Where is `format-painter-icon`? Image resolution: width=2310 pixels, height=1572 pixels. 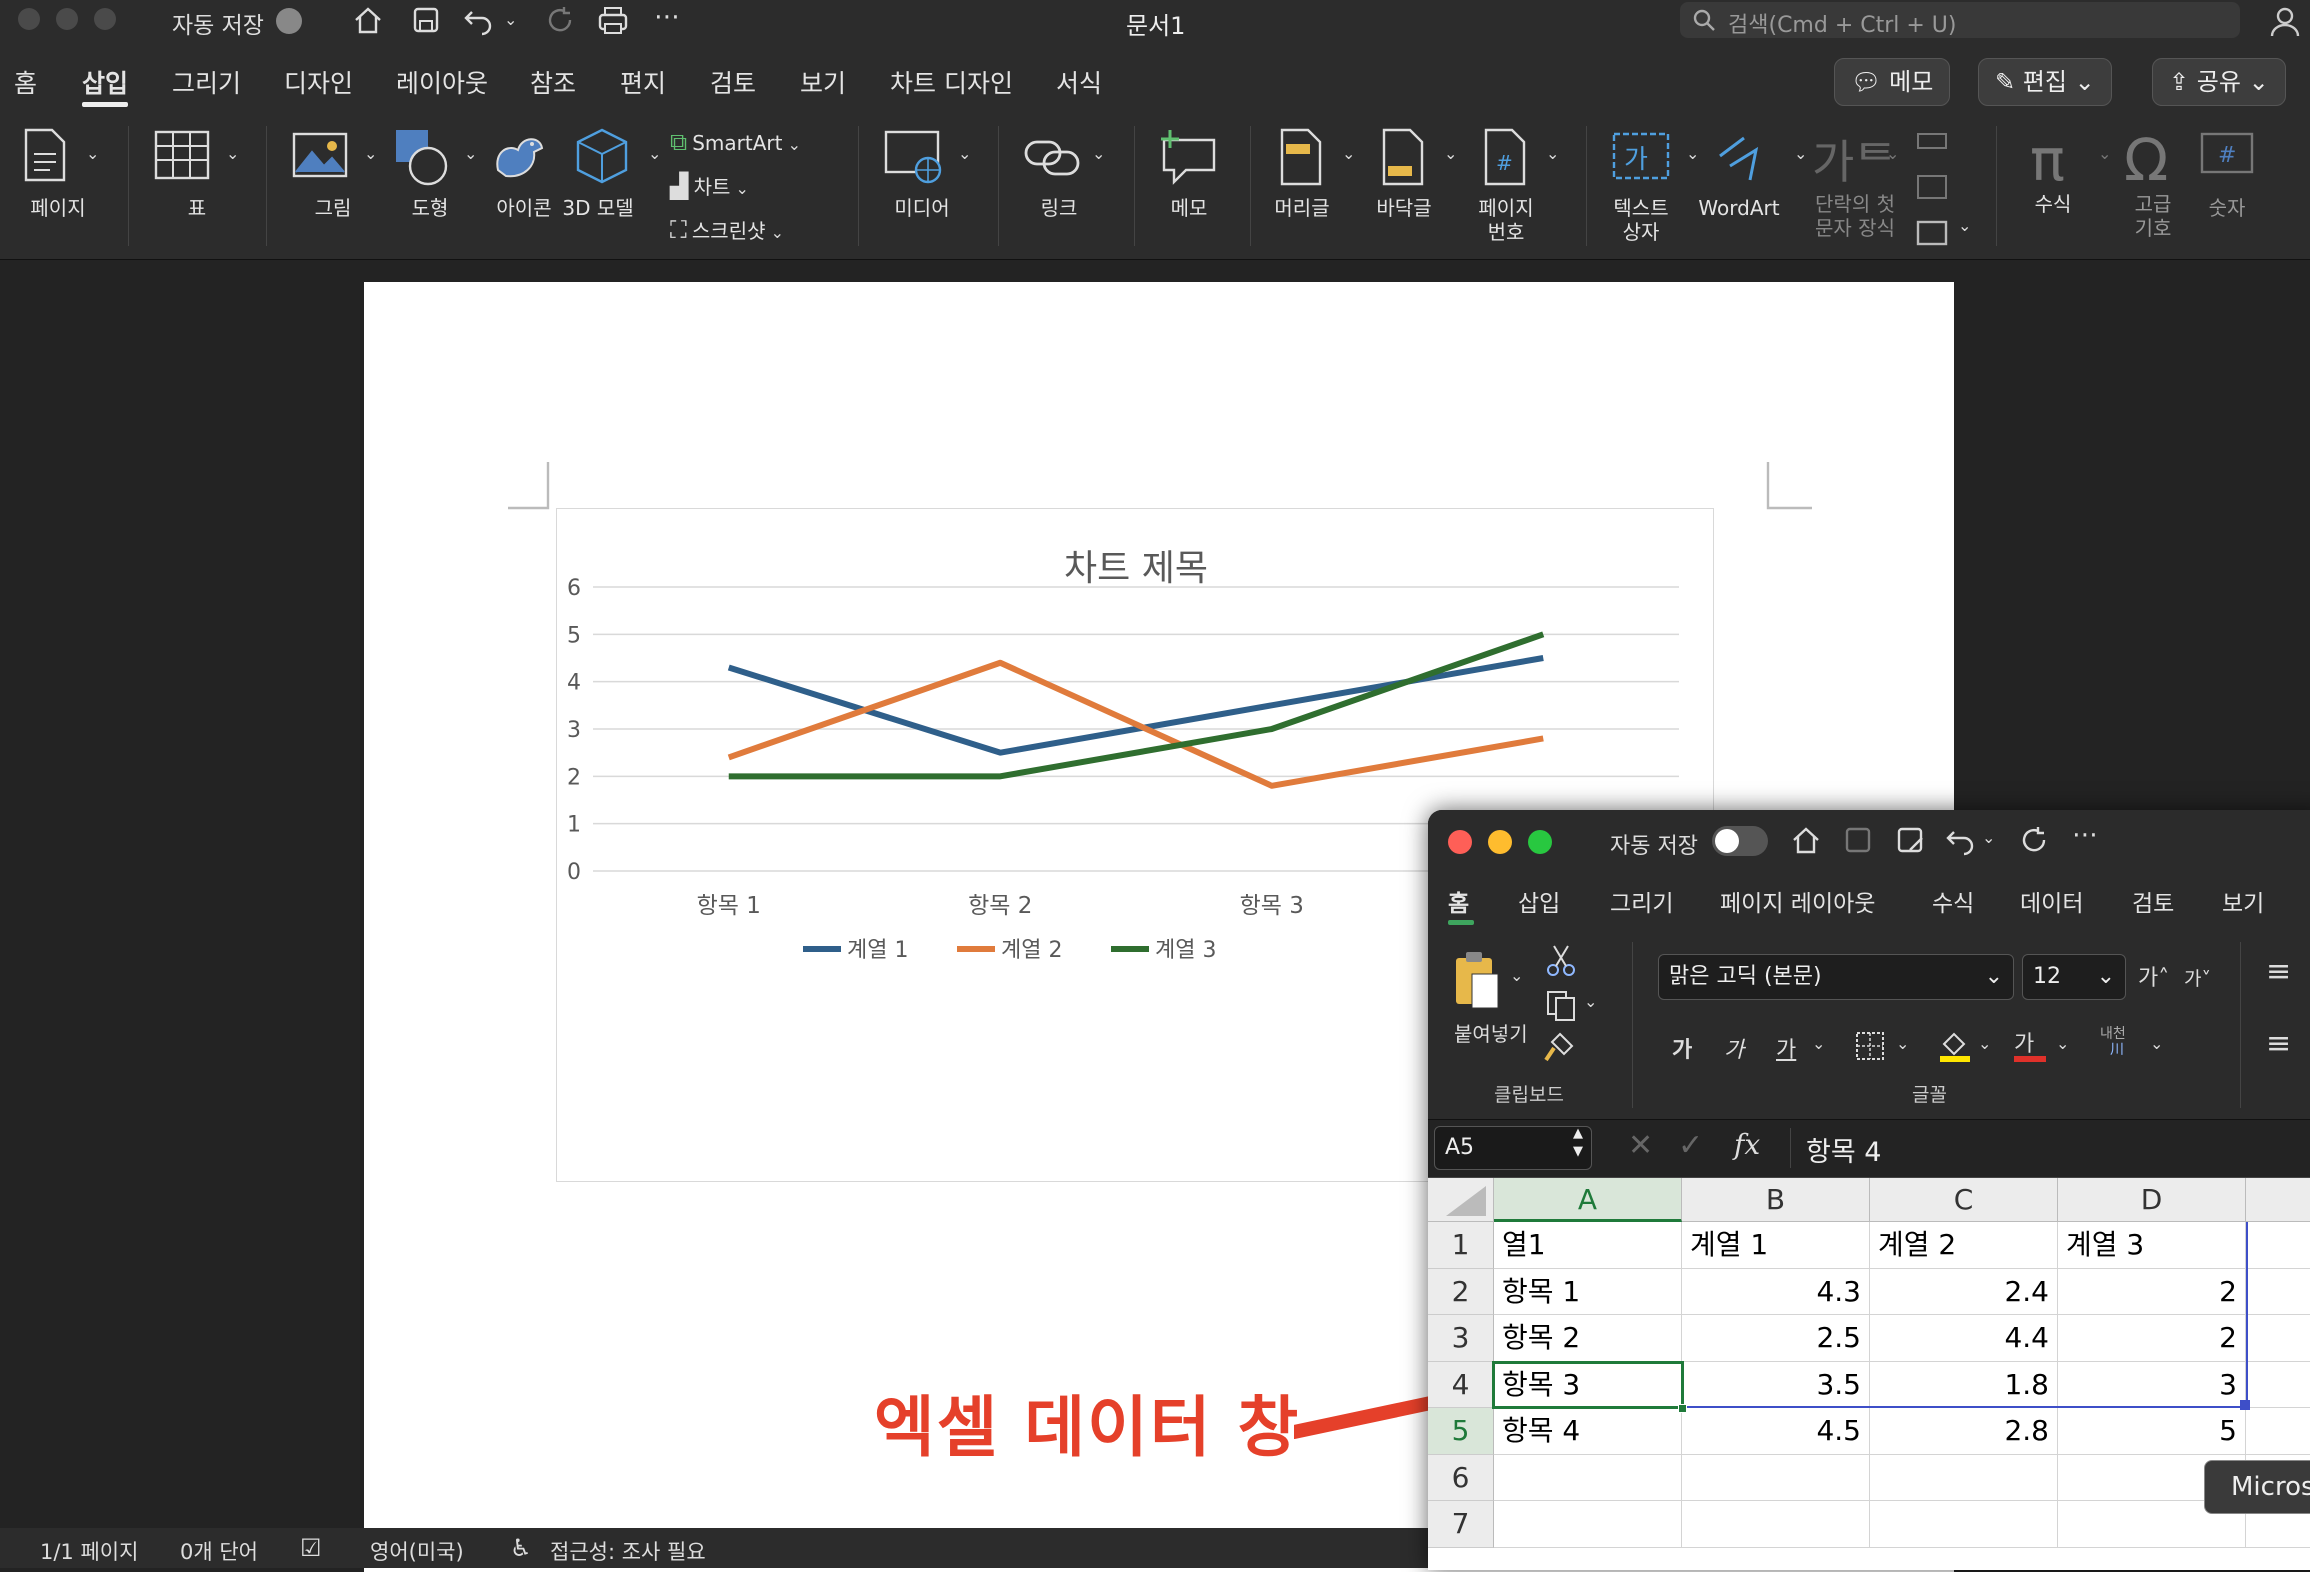 format-painter-icon is located at coordinates (1561, 1047).